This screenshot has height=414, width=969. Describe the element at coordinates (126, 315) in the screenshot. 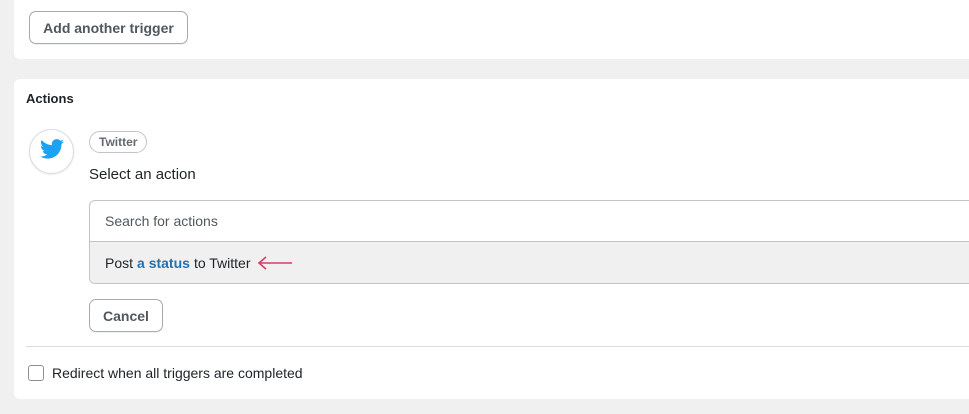

I see `cancel-button: Cancel` at that location.